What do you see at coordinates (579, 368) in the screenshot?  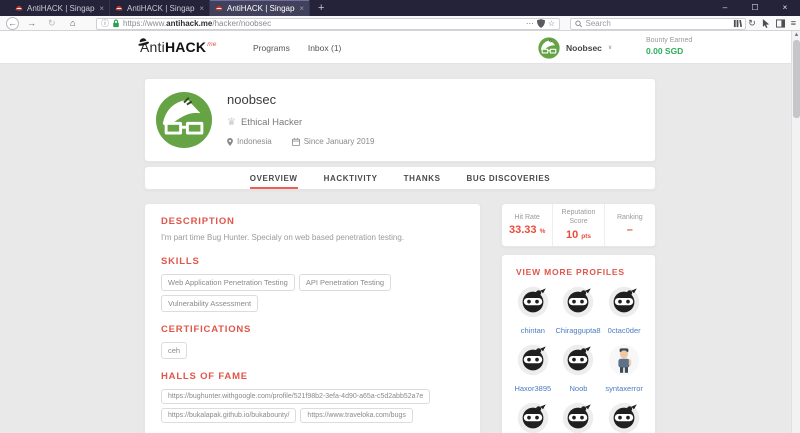 I see `mini-profile: Noob` at bounding box center [579, 368].